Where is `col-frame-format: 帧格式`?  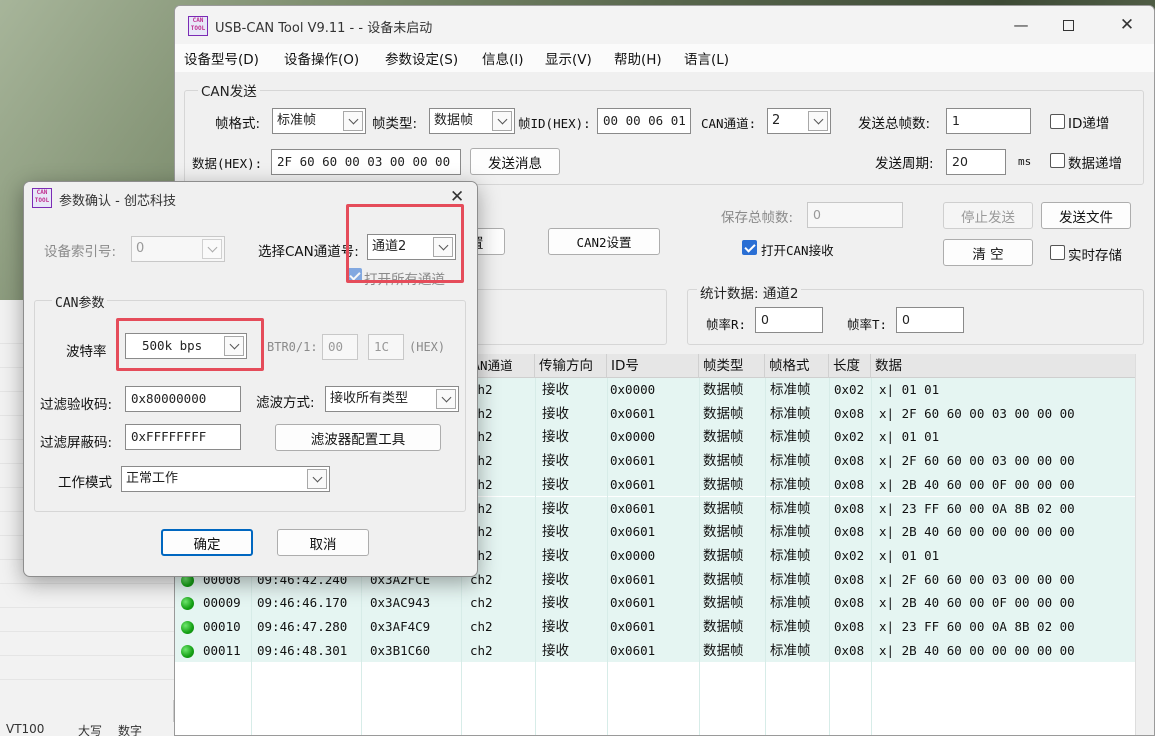
col-frame-format: 帧格式 is located at coordinates (797, 366).